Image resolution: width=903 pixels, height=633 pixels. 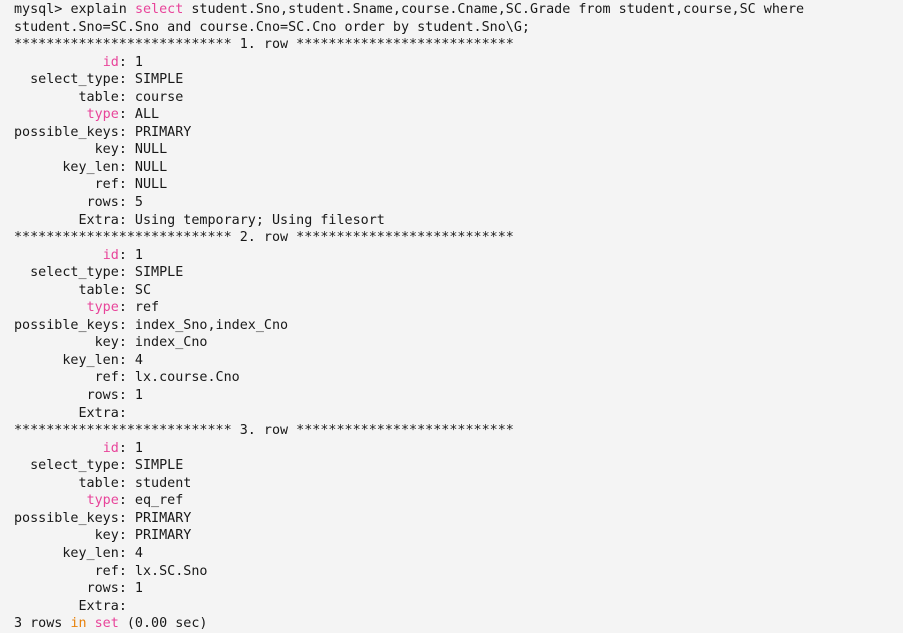 What do you see at coordinates (155, 501) in the screenshot?
I see `field-value-type: eq_ref` at bounding box center [155, 501].